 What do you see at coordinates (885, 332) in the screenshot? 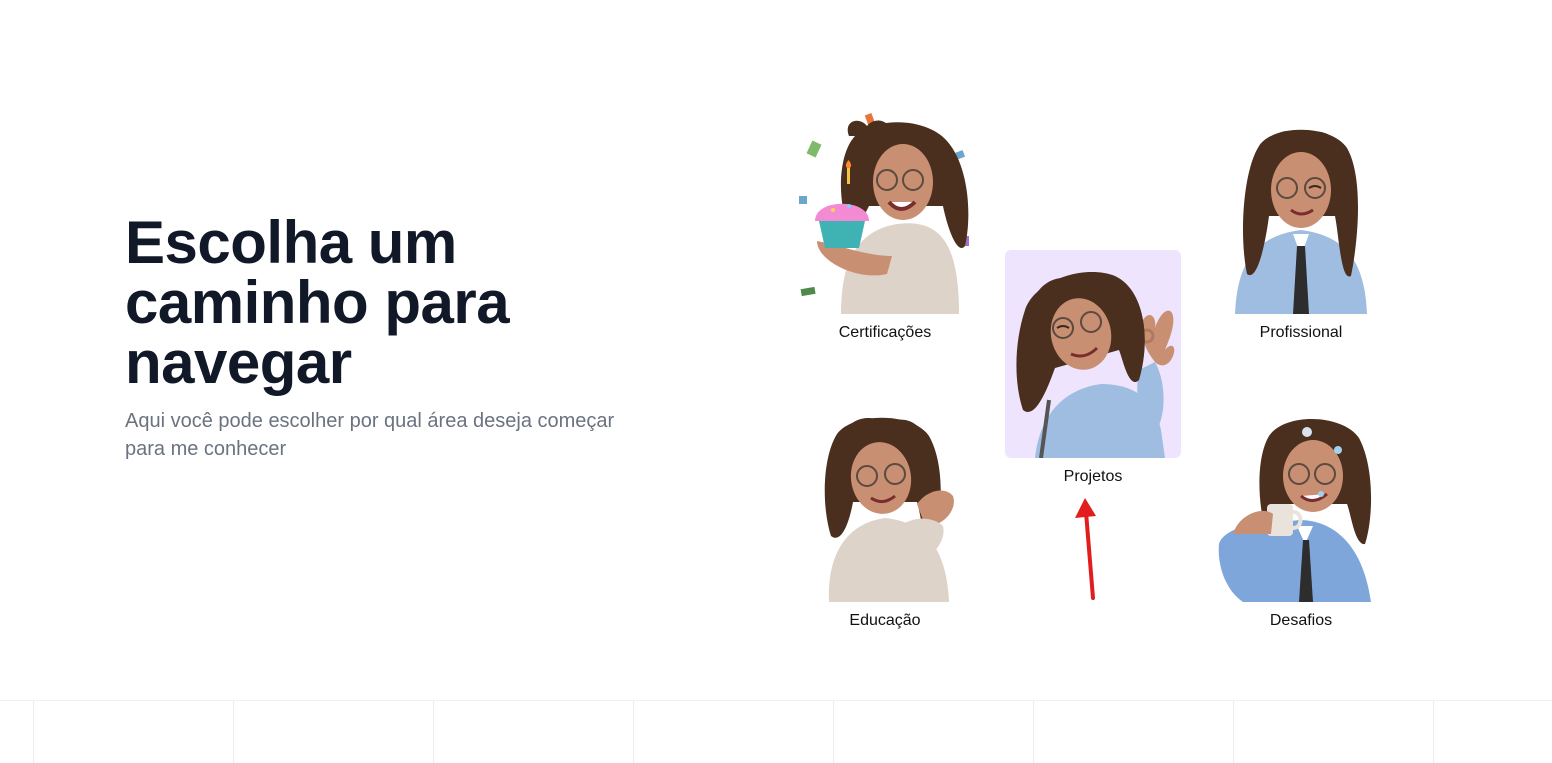
I see `path-card-label: Certificações` at bounding box center [885, 332].